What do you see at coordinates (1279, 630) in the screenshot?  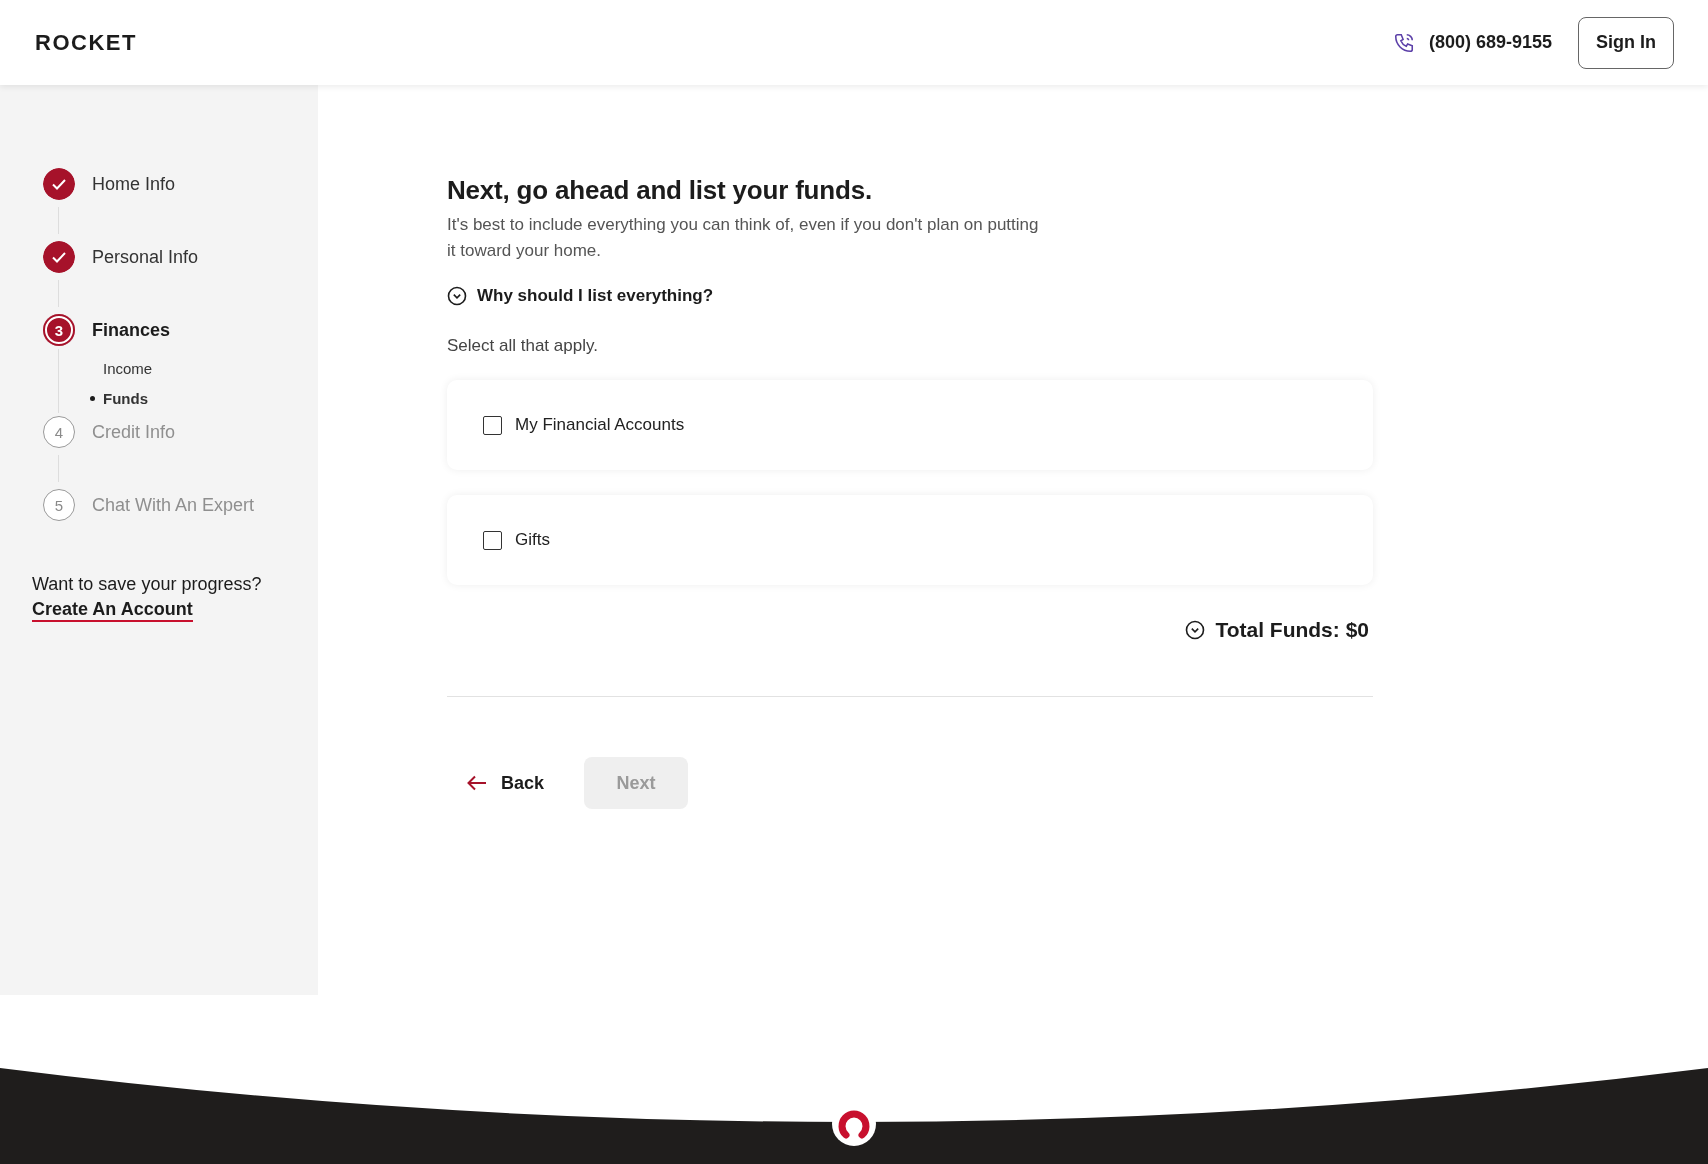 I see `total-funds-toggle: Total Funds: $0` at bounding box center [1279, 630].